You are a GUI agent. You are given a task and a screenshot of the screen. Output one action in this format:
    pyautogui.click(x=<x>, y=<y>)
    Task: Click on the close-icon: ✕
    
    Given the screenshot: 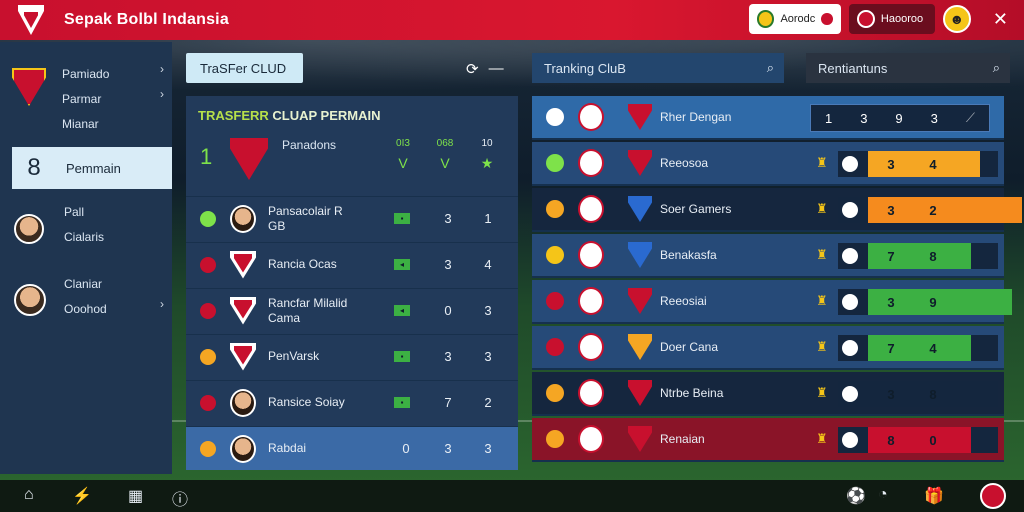 What is the action you would take?
    pyautogui.click(x=1000, y=19)
    